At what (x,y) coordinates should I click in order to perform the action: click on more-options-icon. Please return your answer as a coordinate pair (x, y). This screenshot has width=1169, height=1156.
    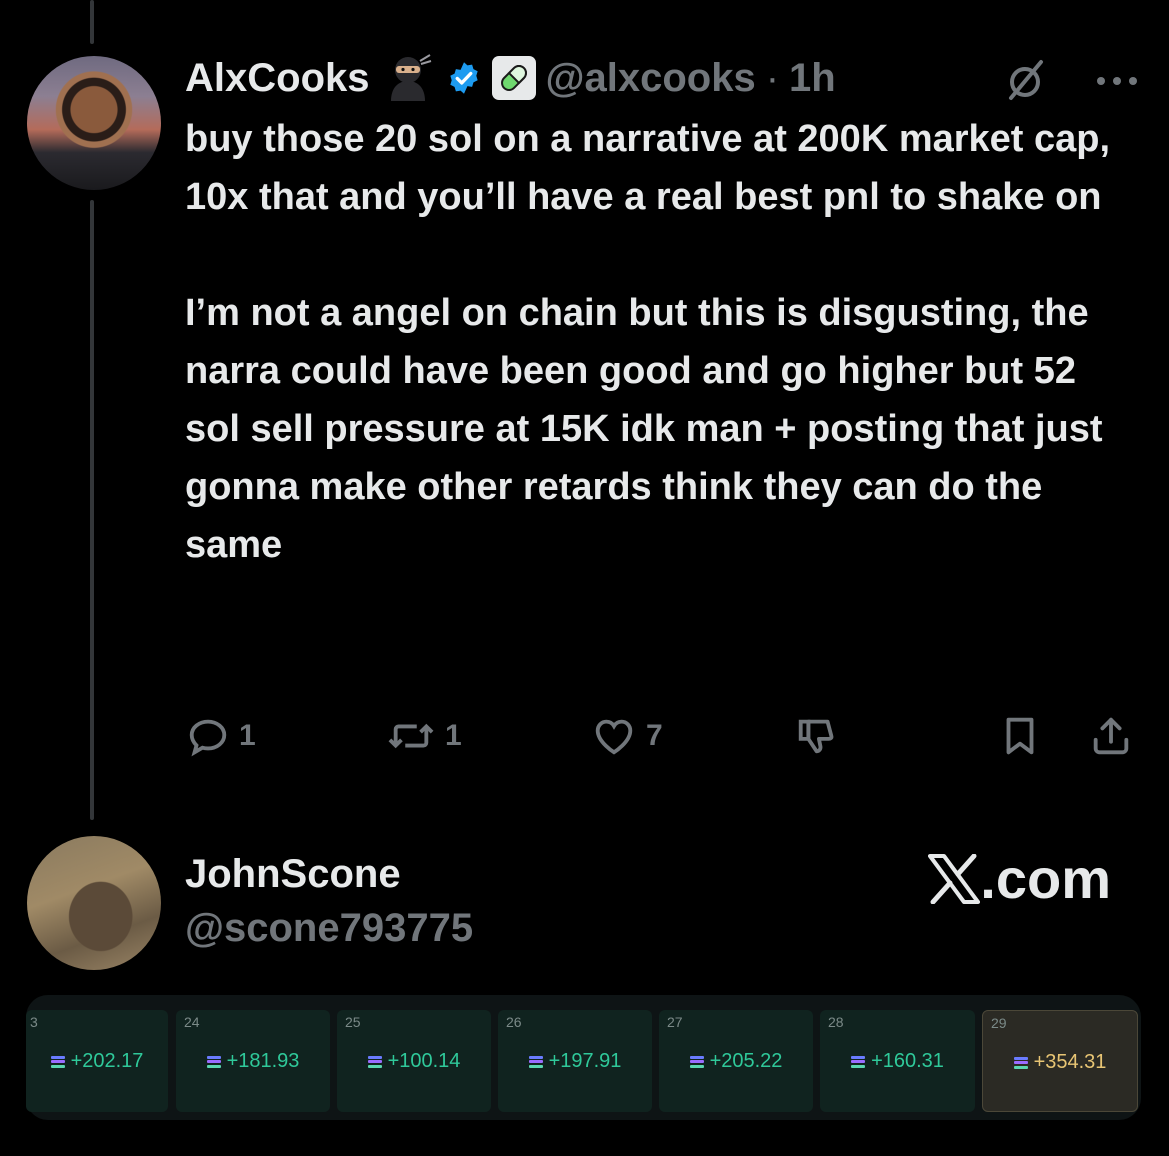
    Looking at the image, I should click on (1117, 83).